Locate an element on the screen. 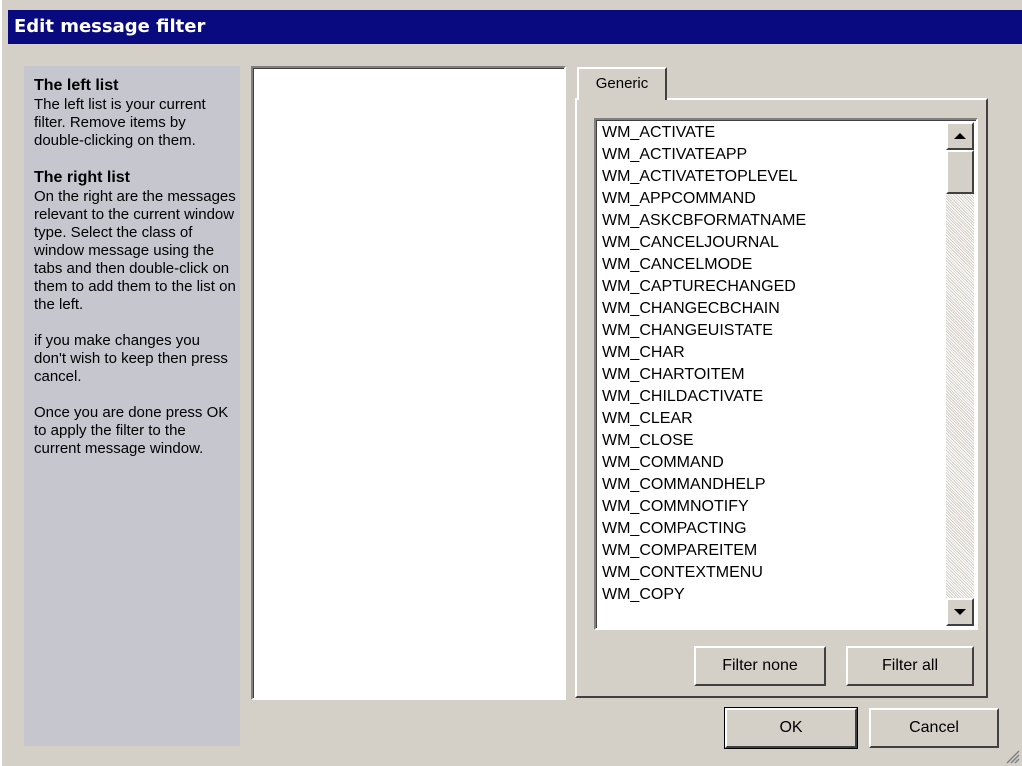 The height and width of the screenshot is (766, 1022). arrow-up-icon is located at coordinates (960, 136).